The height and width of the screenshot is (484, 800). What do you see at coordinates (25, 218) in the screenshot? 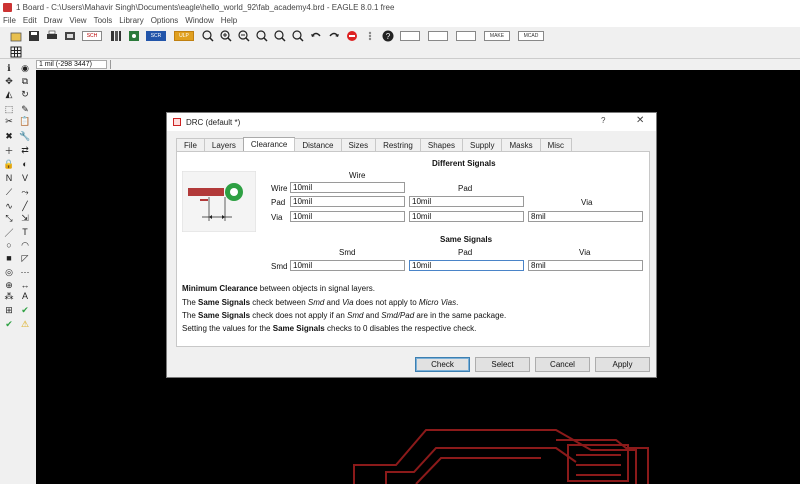
I see `autoroute-icon: ⇲` at bounding box center [25, 218].